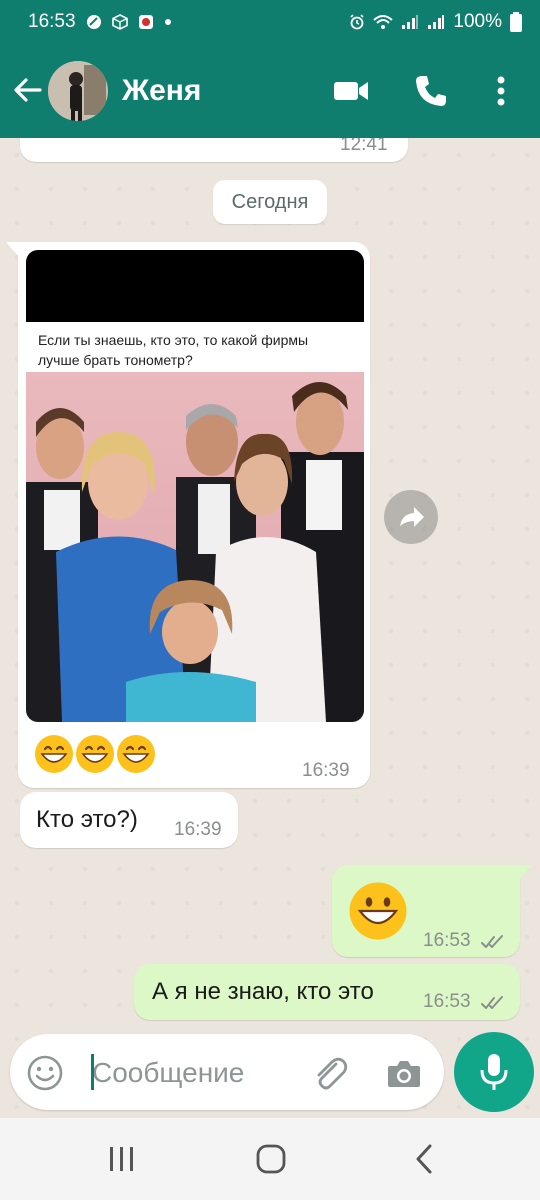 The height and width of the screenshot is (1200, 540). What do you see at coordinates (501, 91) in the screenshot?
I see `more-vert-icon` at bounding box center [501, 91].